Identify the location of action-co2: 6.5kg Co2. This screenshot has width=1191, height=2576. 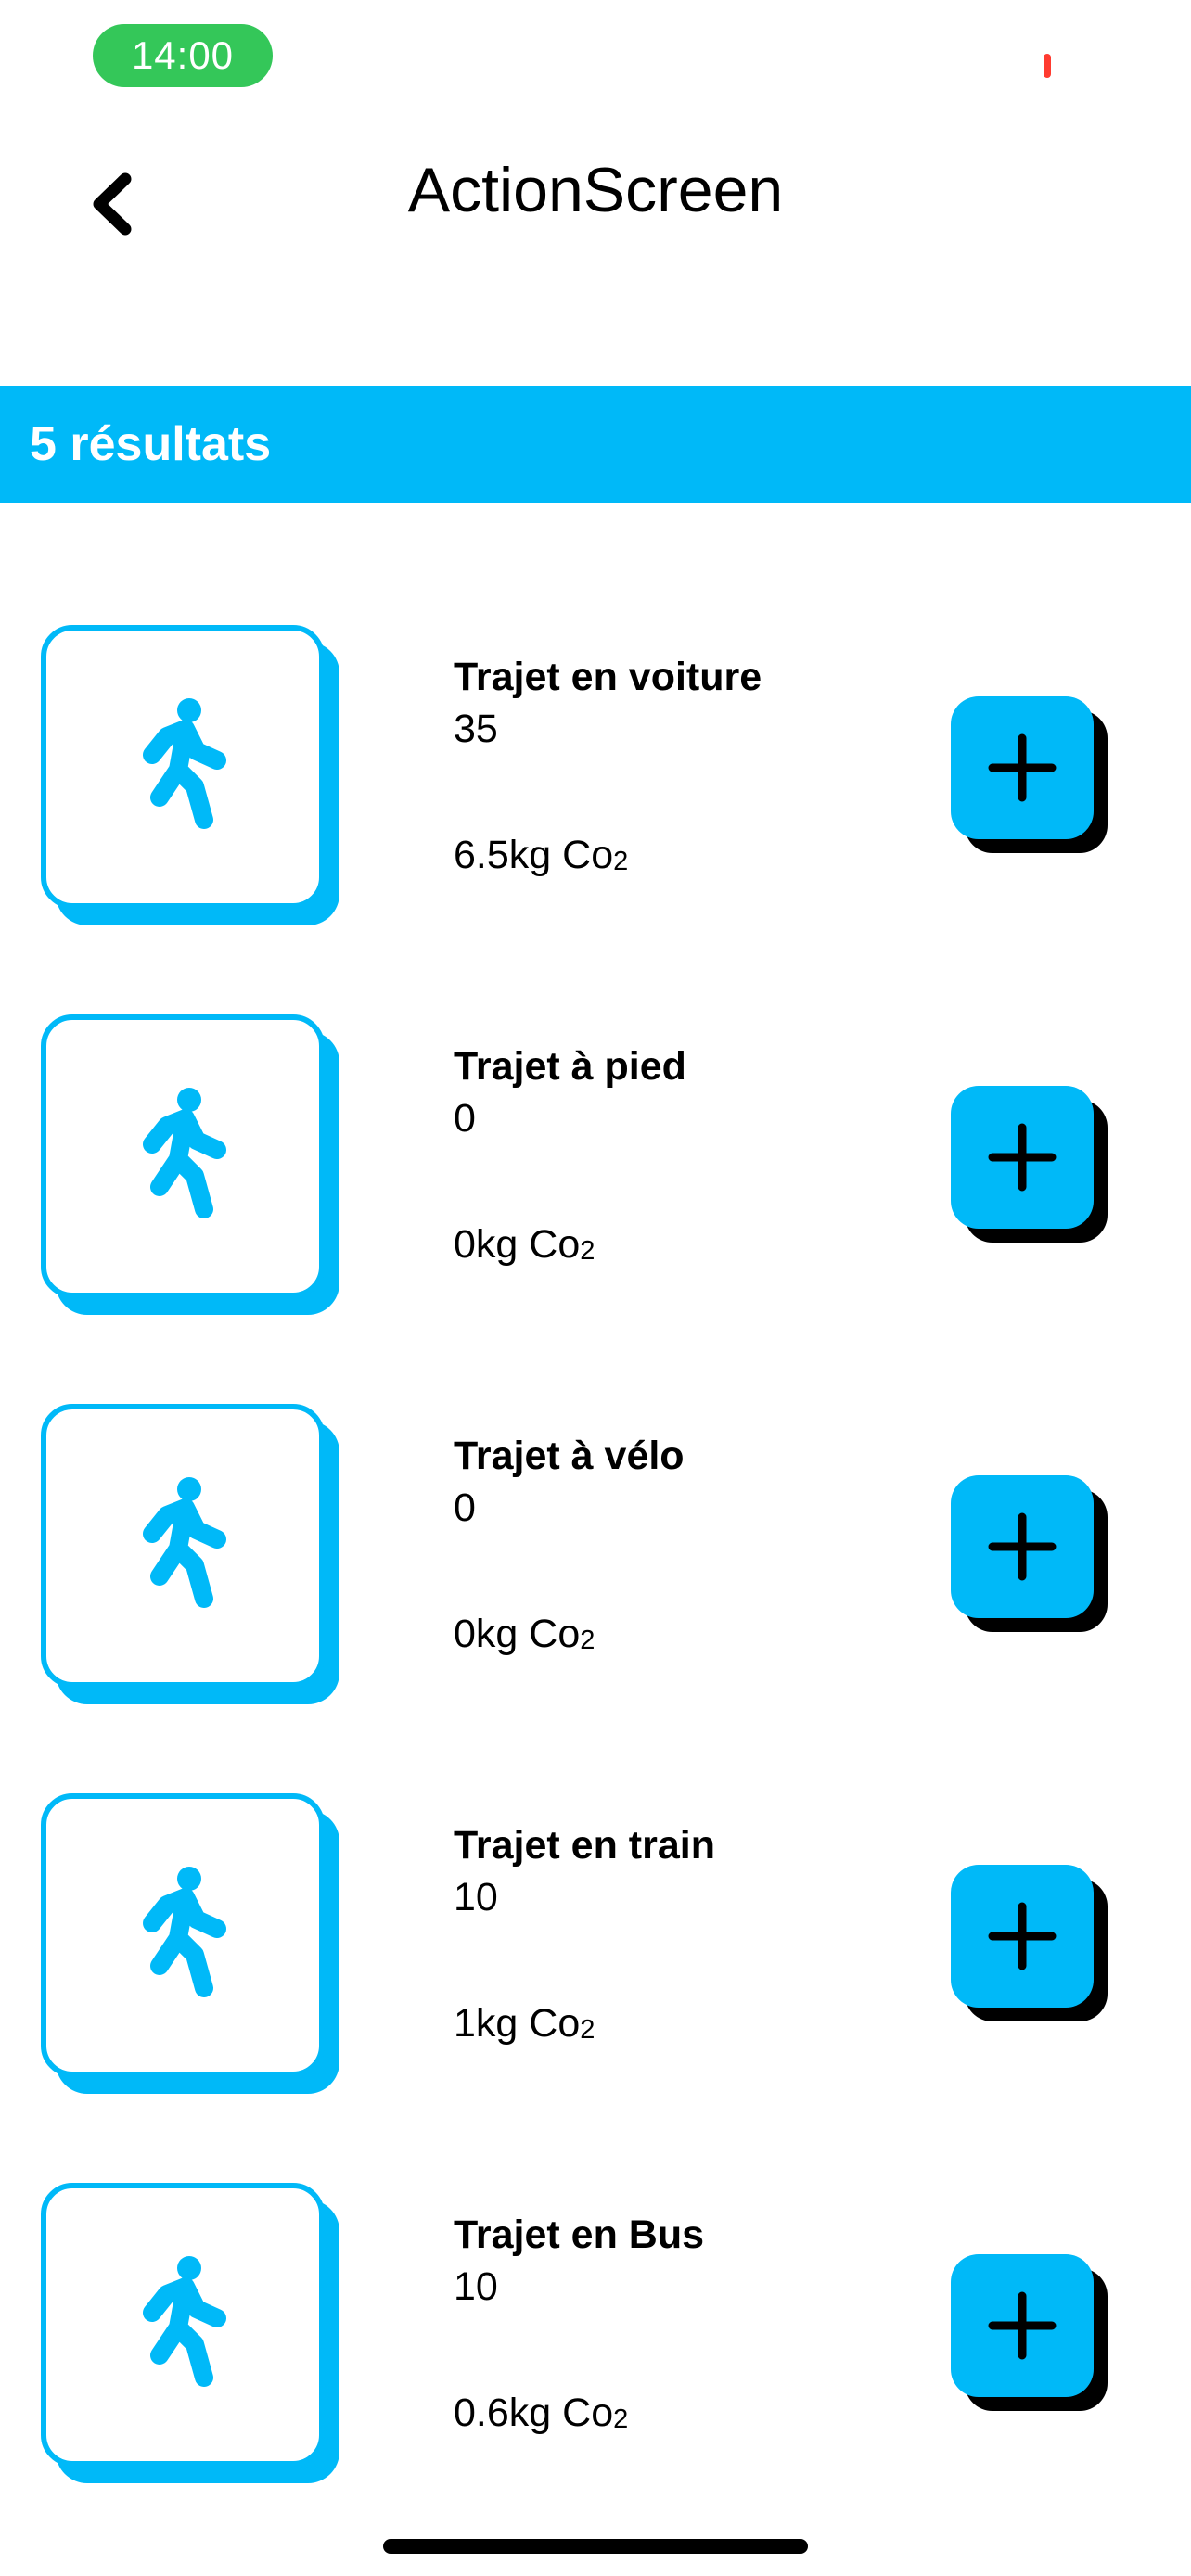
(541, 857).